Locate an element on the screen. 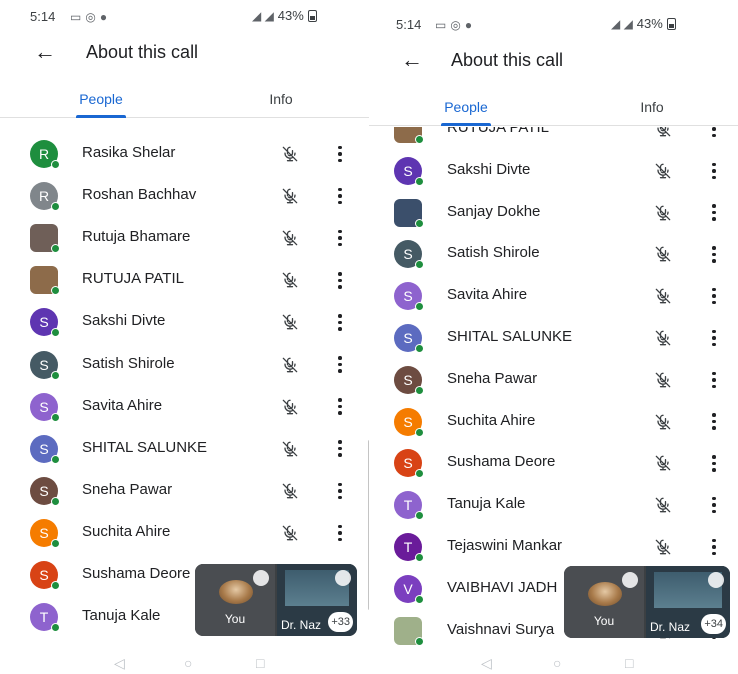  participant-row: R Roshan Bachhav is located at coordinates (184, 196).